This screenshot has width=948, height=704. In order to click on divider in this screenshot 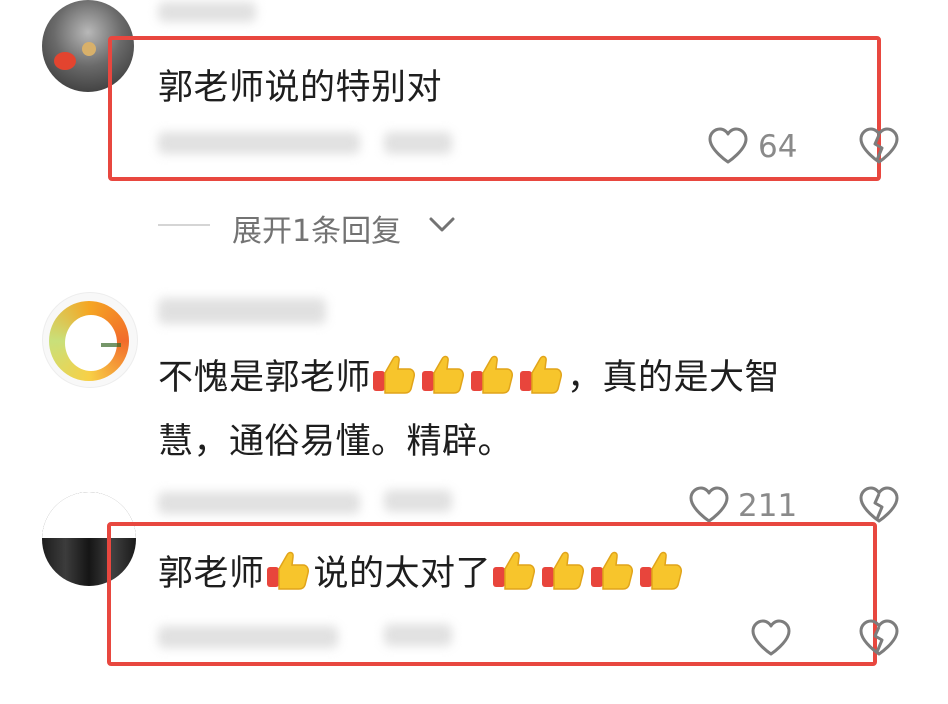, I will do `click(184, 225)`.